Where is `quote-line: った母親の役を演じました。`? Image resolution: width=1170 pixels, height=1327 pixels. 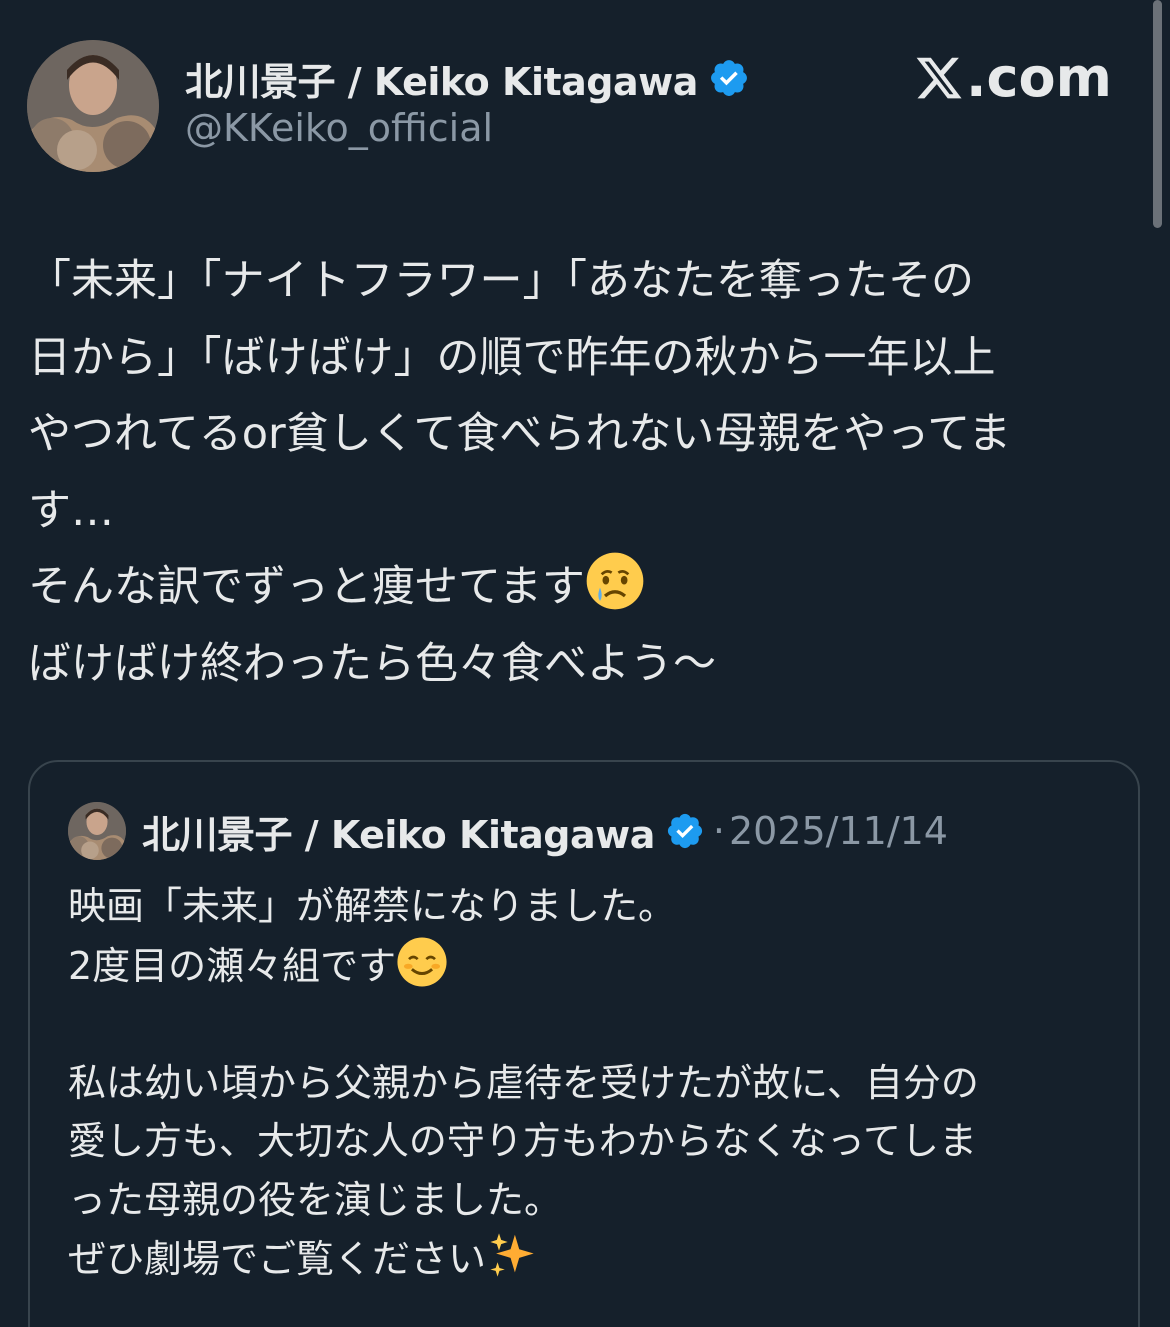
quote-line: った母親の役を演じました。 is located at coordinates (315, 1199).